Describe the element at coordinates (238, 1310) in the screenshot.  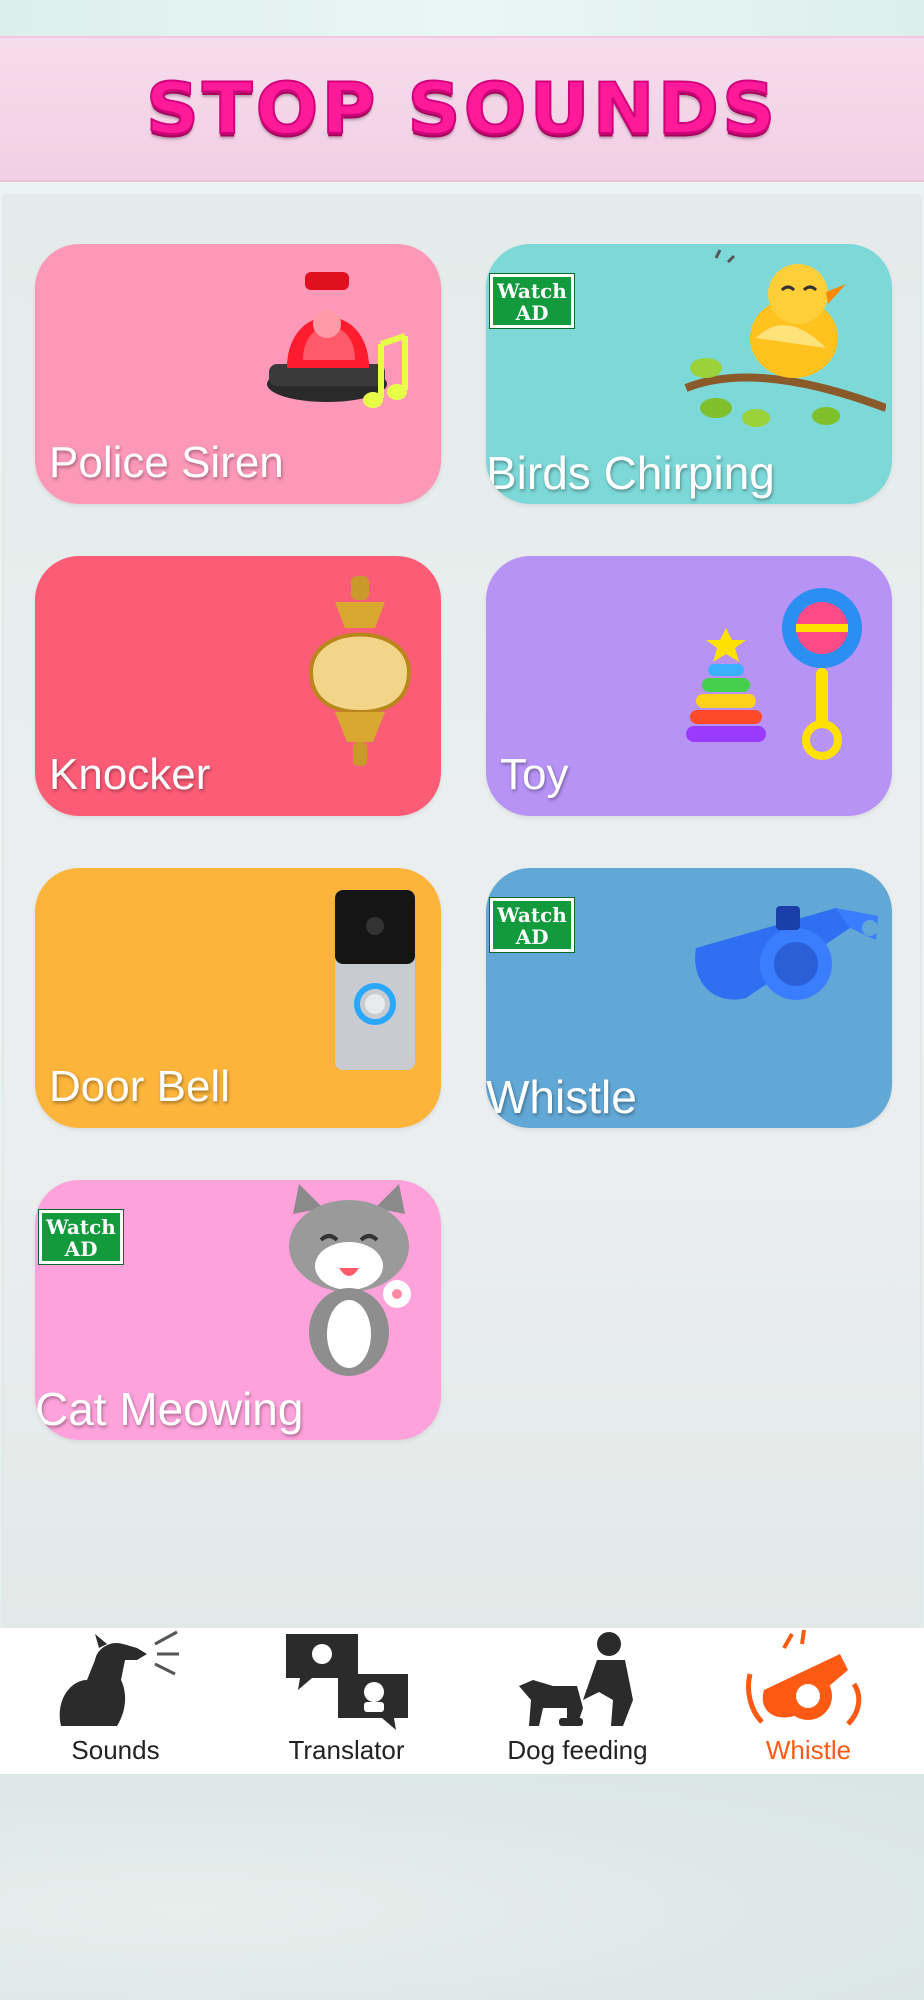
I see `card-cat-meowing: Watch AD Cat Meowing` at that location.